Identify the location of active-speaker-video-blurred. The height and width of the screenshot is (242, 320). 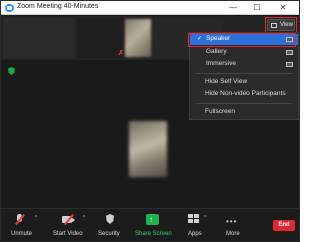
(148, 149).